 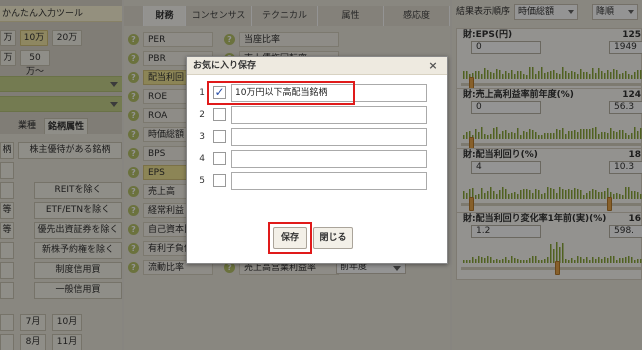 I want to click on favorite-row: 3, so click(x=318, y=137).